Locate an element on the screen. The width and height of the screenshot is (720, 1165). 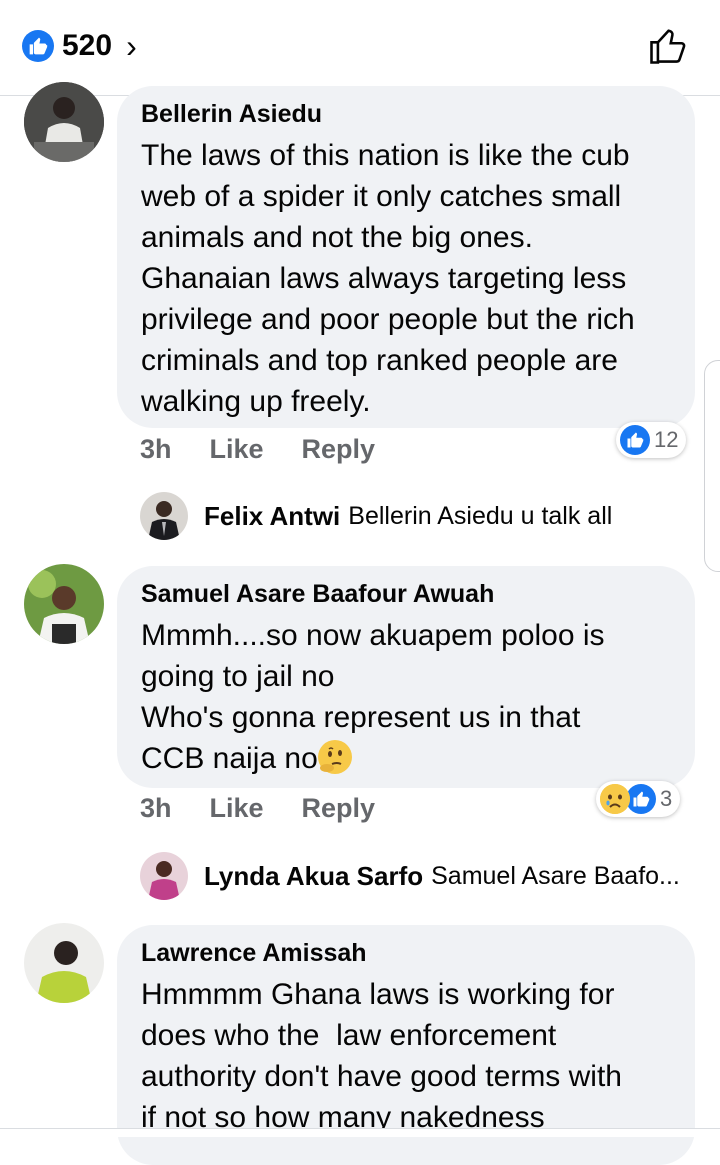
like-count: 520 is located at coordinates (87, 45).